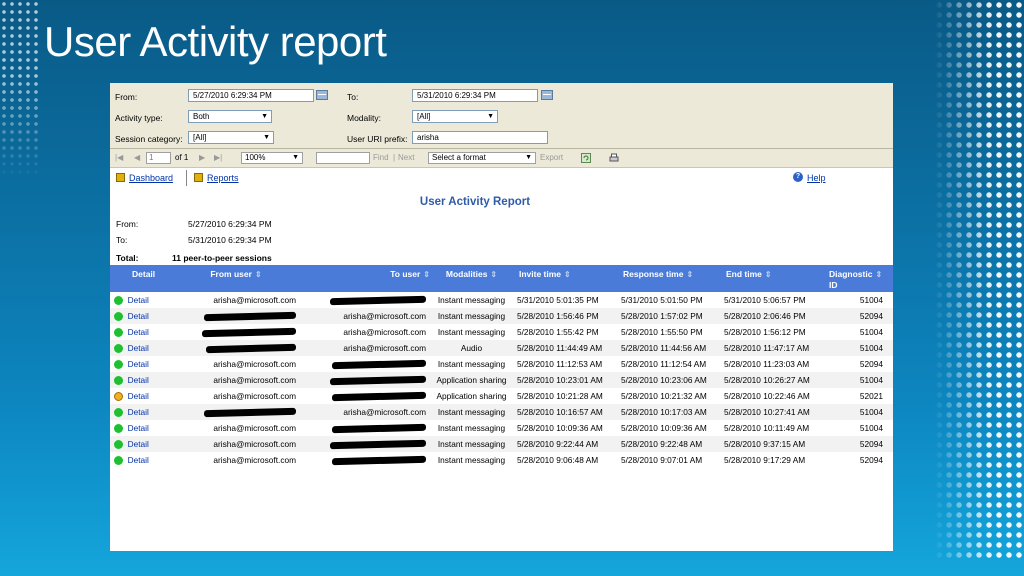  What do you see at coordinates (662, 332) in the screenshot?
I see `response-time-cell: 5/28/2010 1:55:50 PM` at bounding box center [662, 332].